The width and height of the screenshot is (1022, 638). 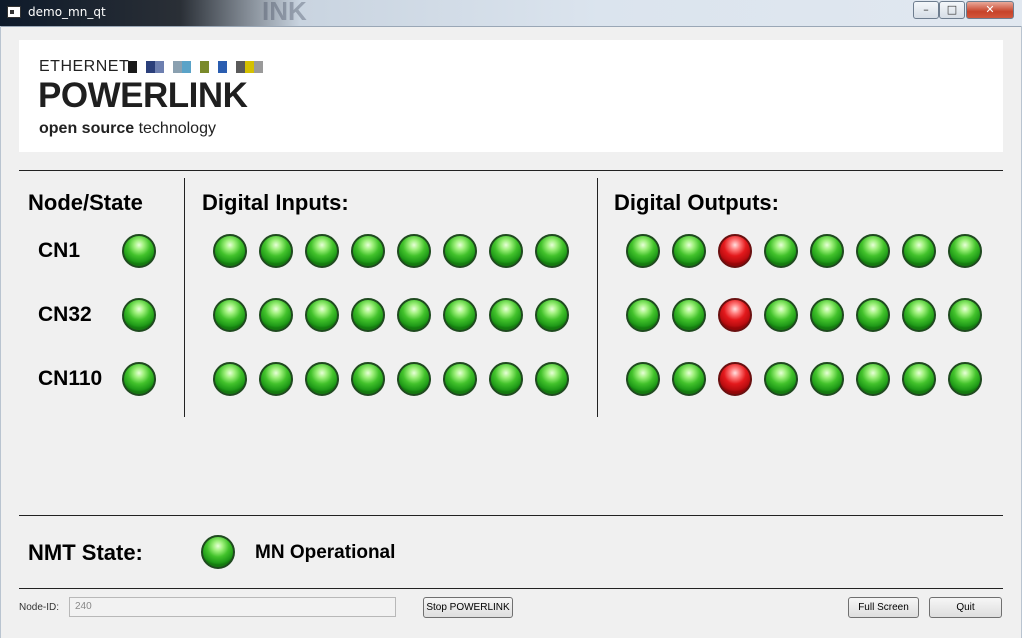 I want to click on logo-tagline: open source technology, so click(x=127, y=129).